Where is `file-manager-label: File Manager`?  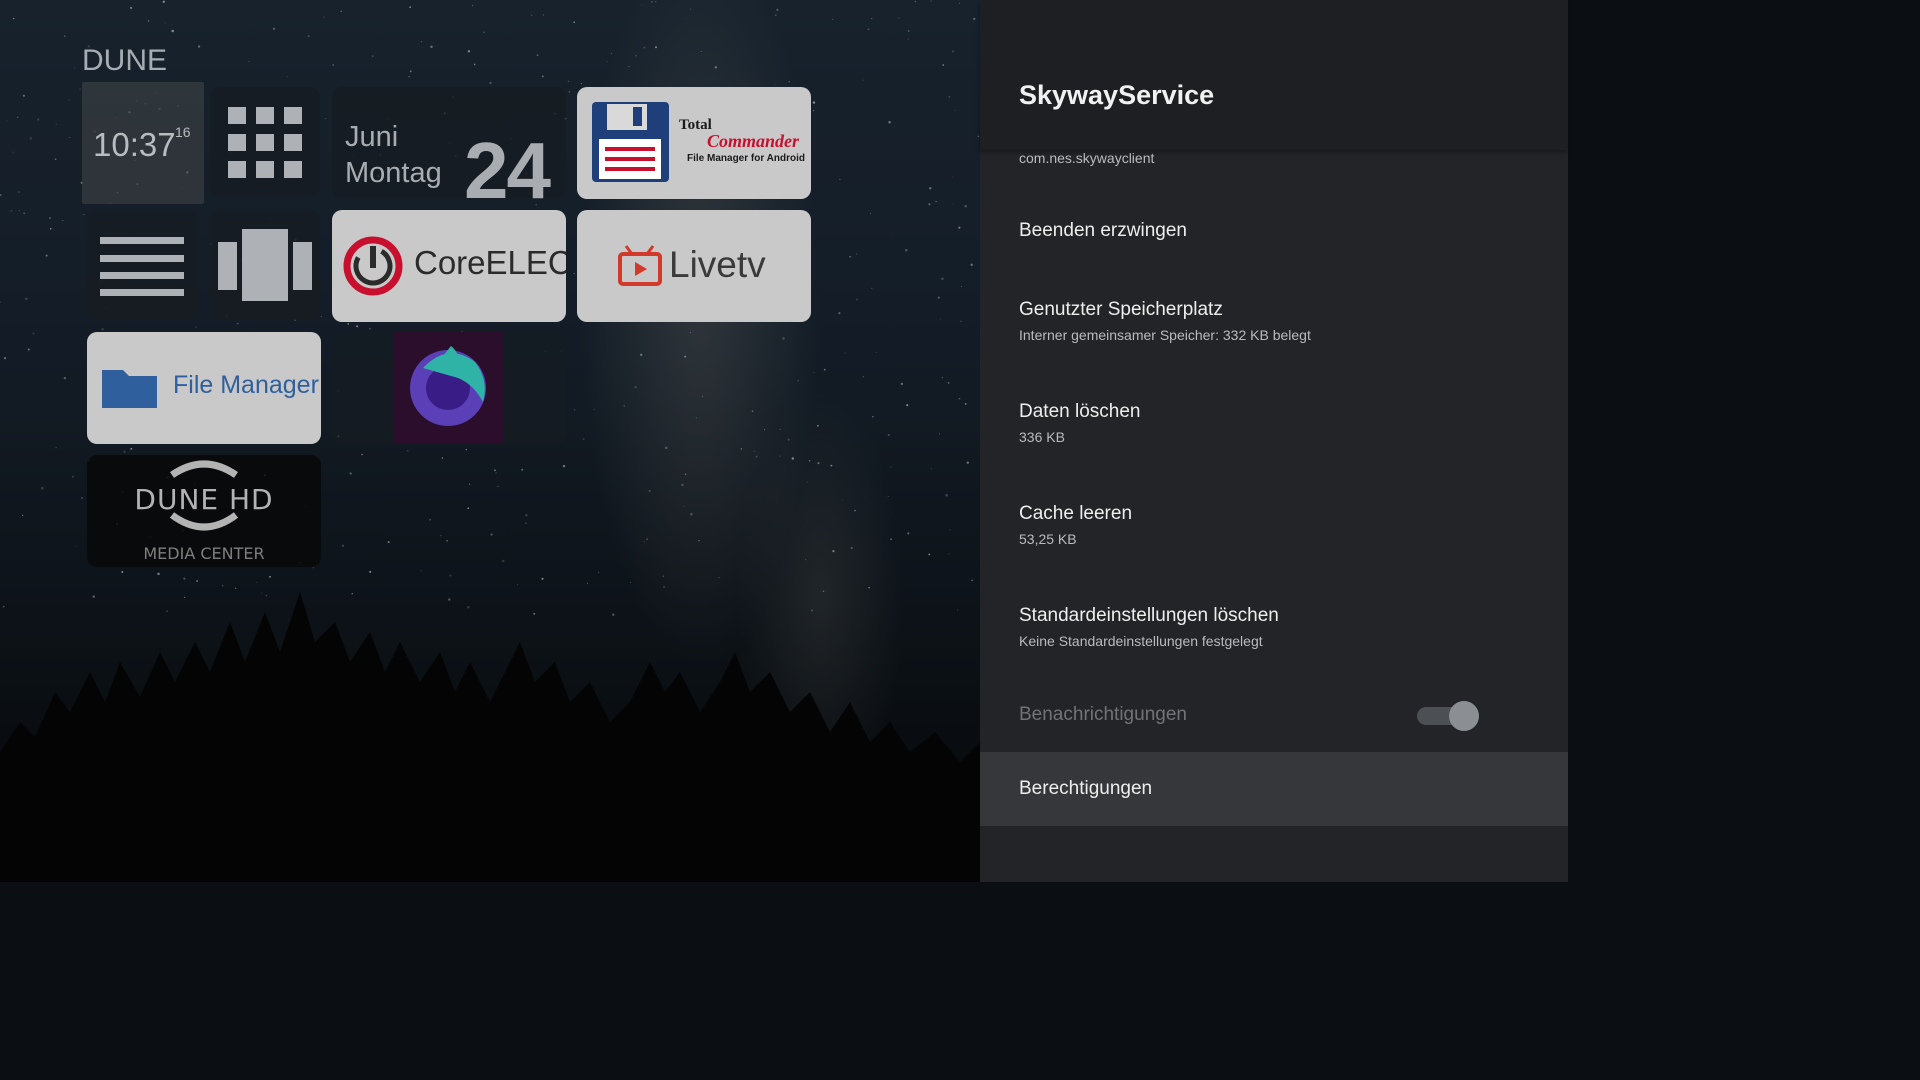 file-manager-label: File Manager is located at coordinates (246, 385).